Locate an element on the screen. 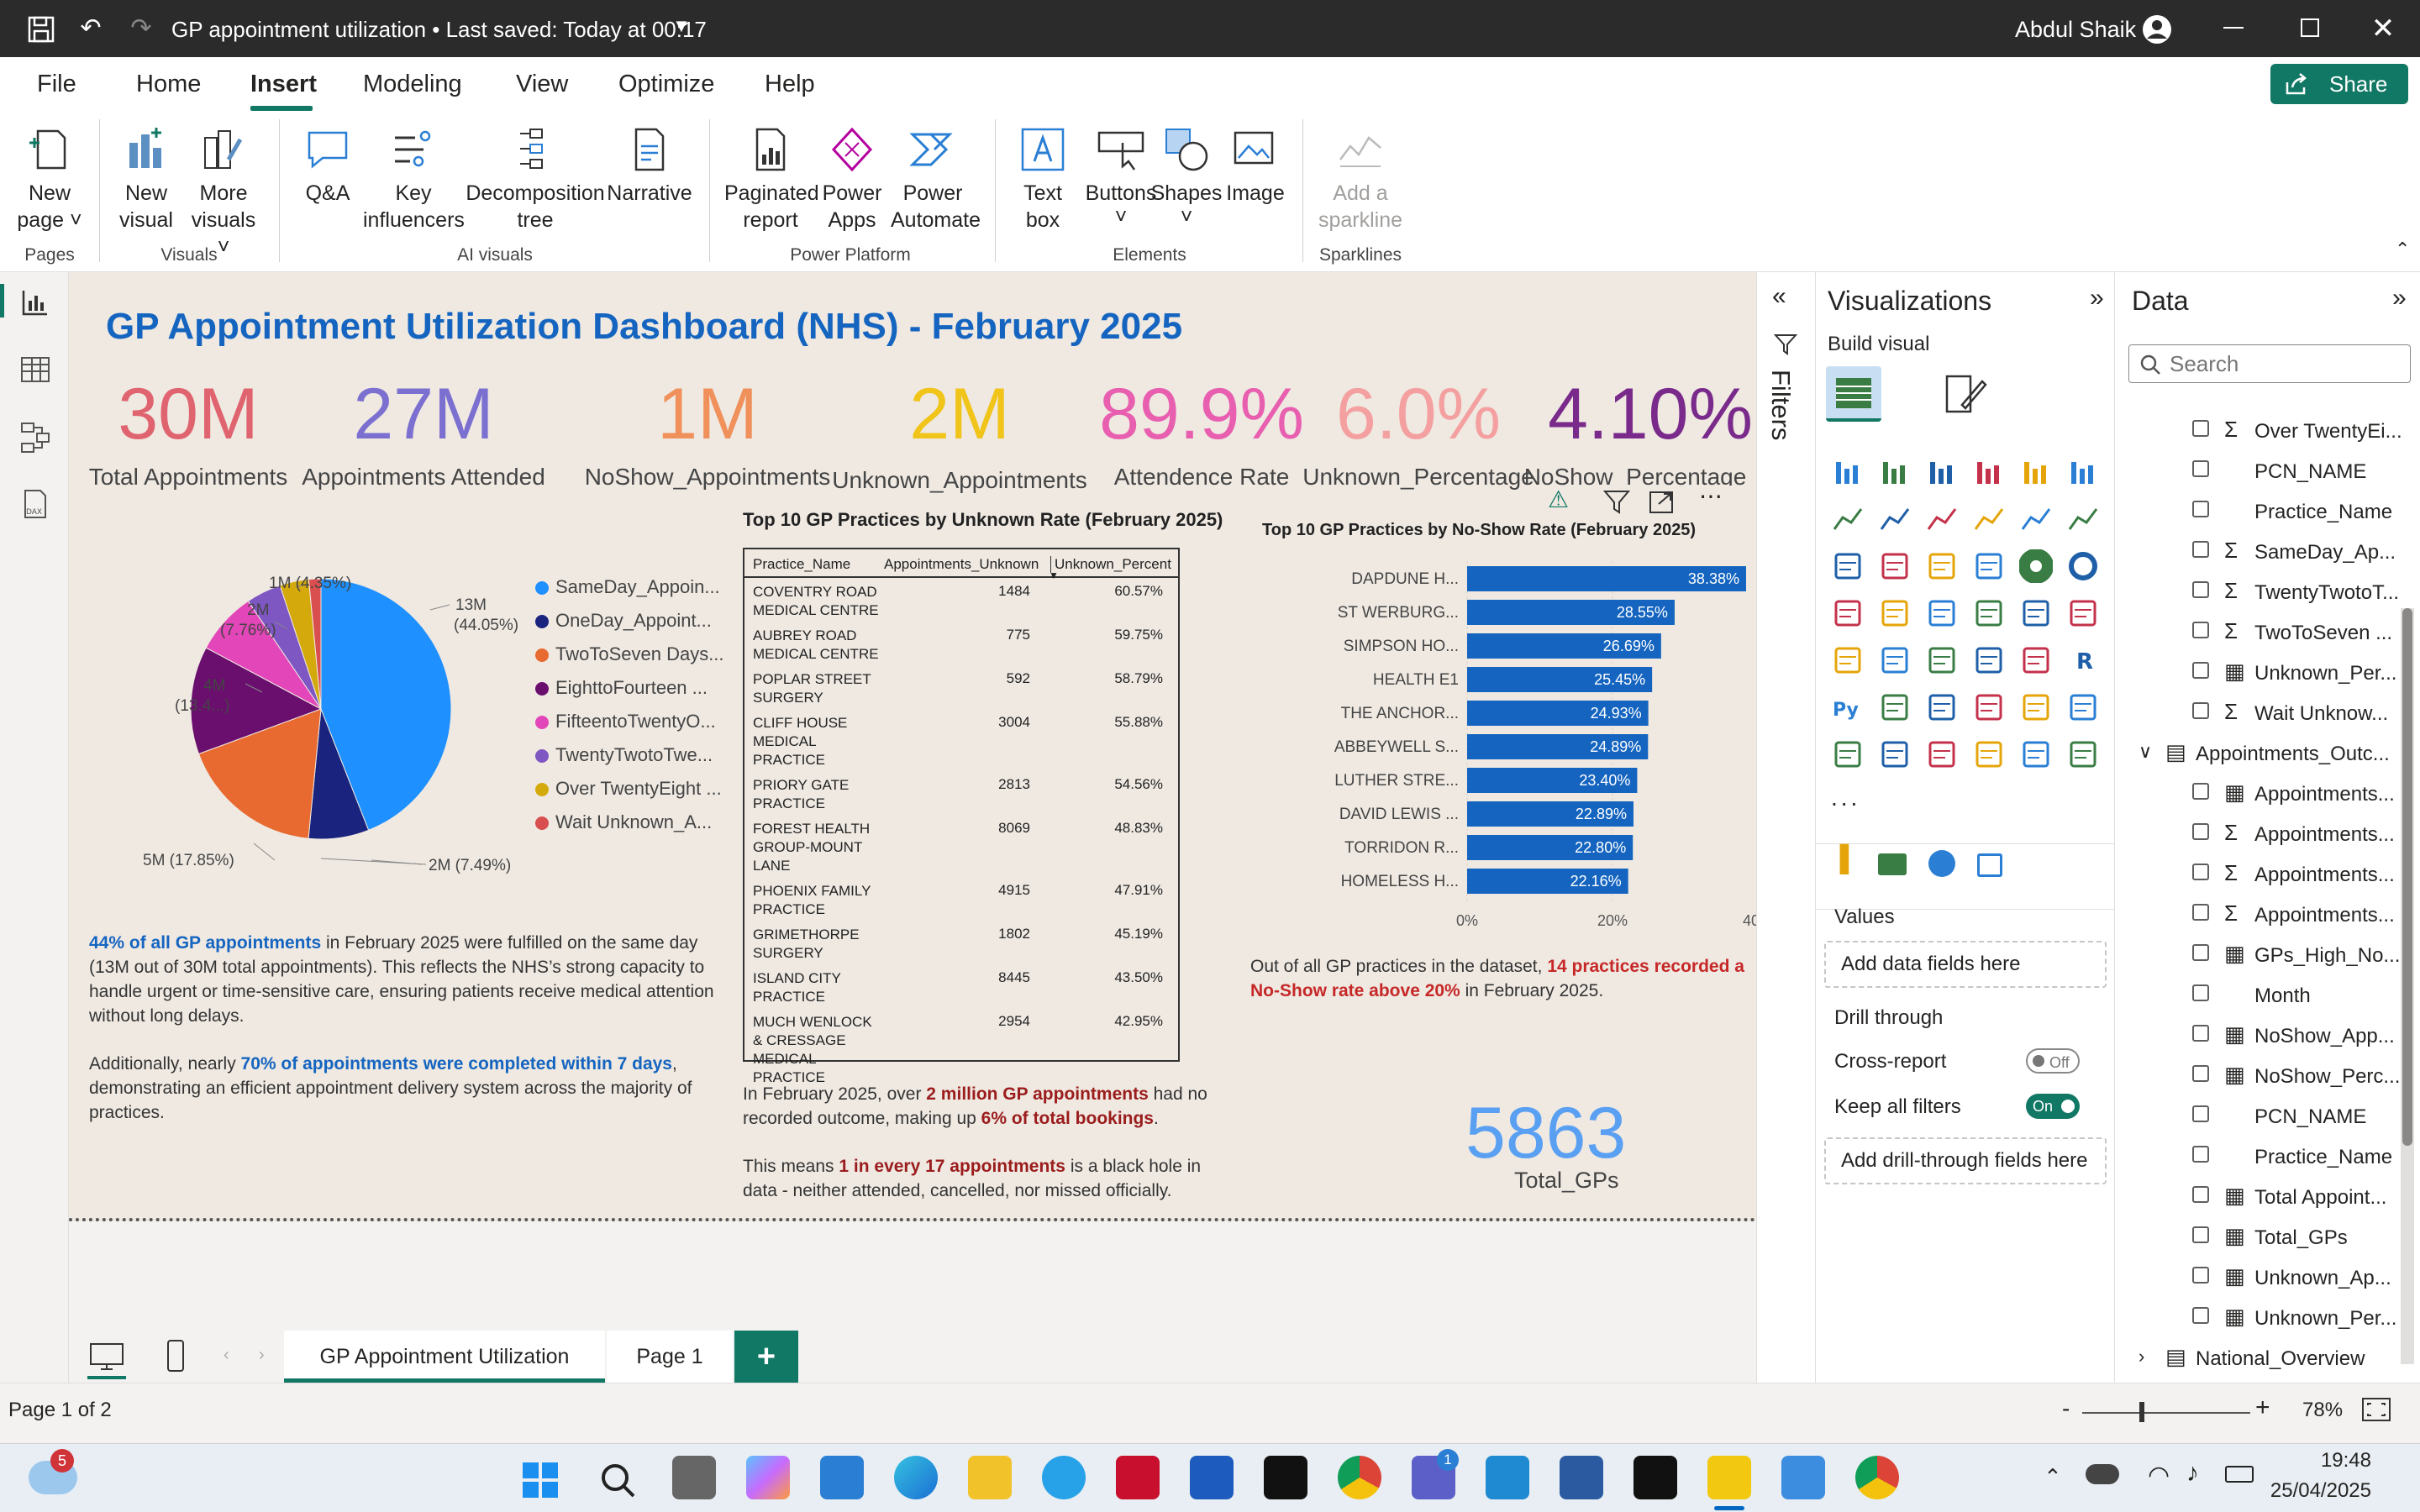 The height and width of the screenshot is (1512, 2420). line-chart-icon is located at coordinates (1848, 519).